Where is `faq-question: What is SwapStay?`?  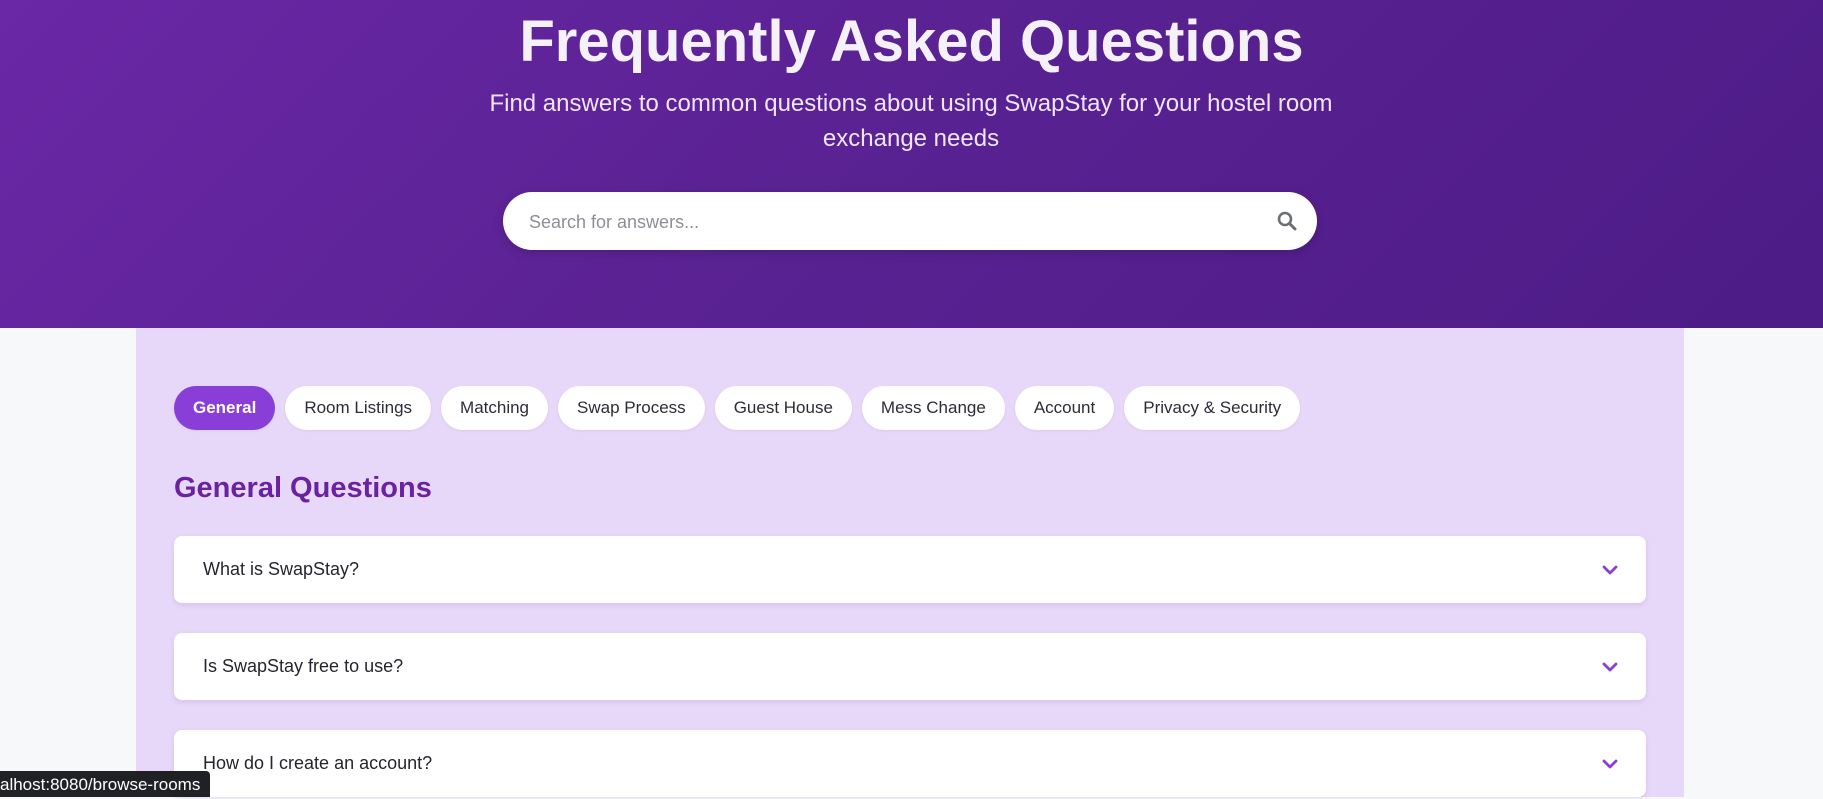
faq-question: What is SwapStay? is located at coordinates (281, 569).